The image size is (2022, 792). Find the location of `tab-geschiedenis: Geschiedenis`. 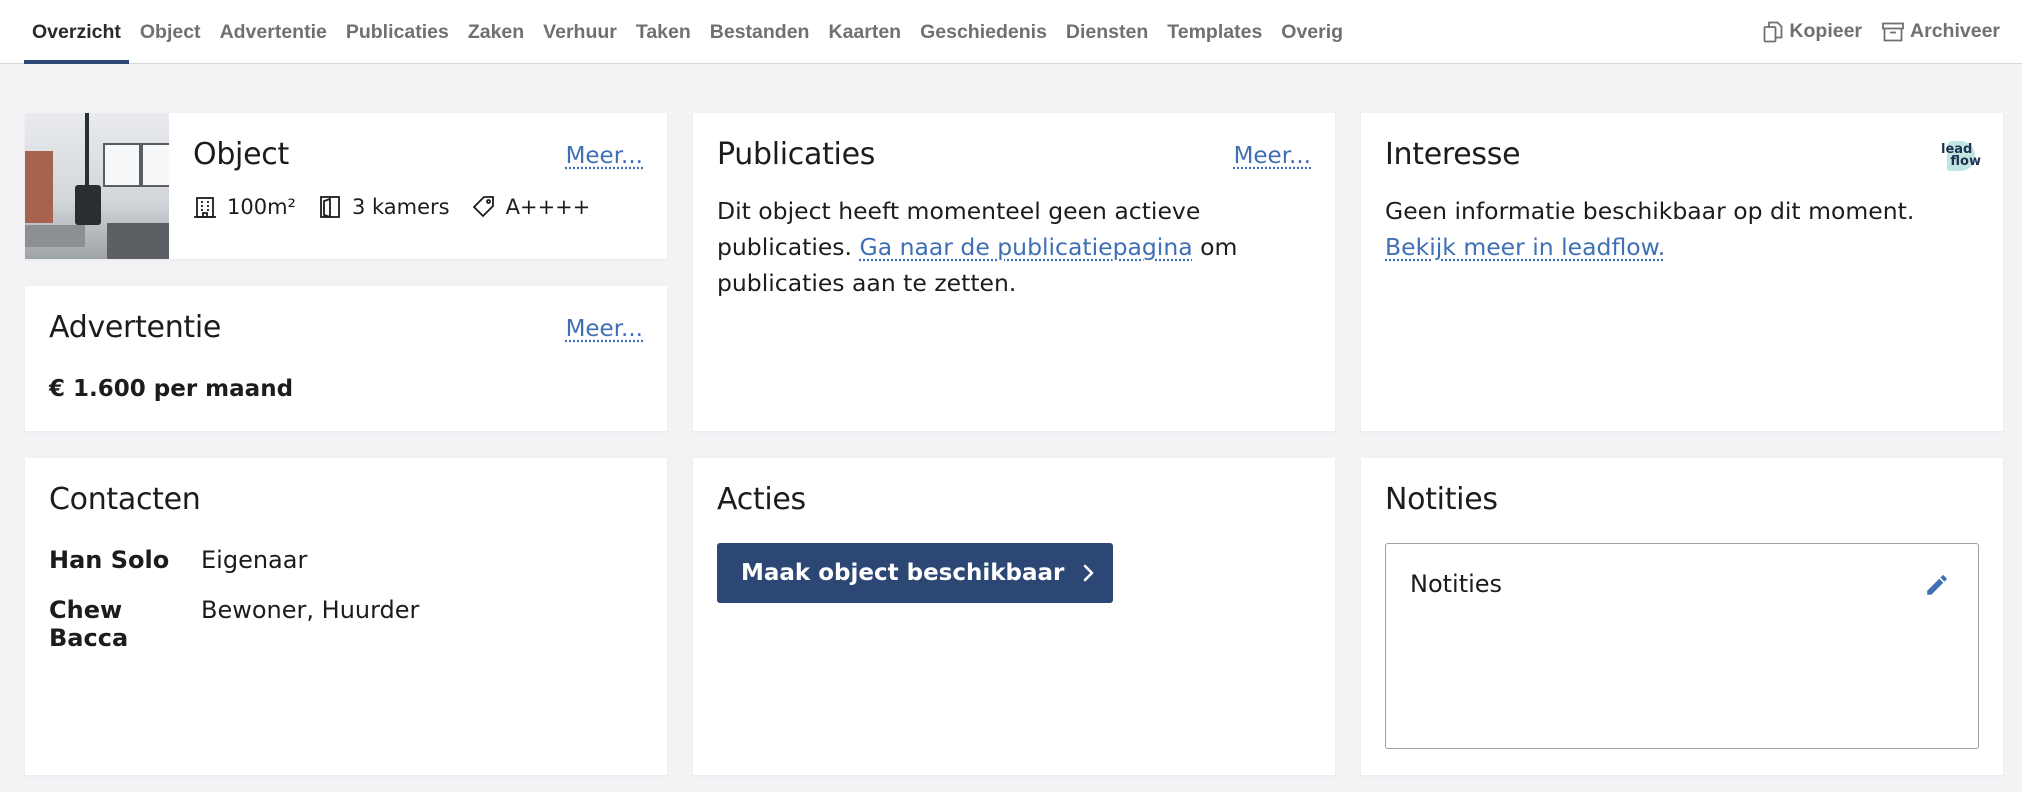

tab-geschiedenis: Geschiedenis is located at coordinates (983, 31).